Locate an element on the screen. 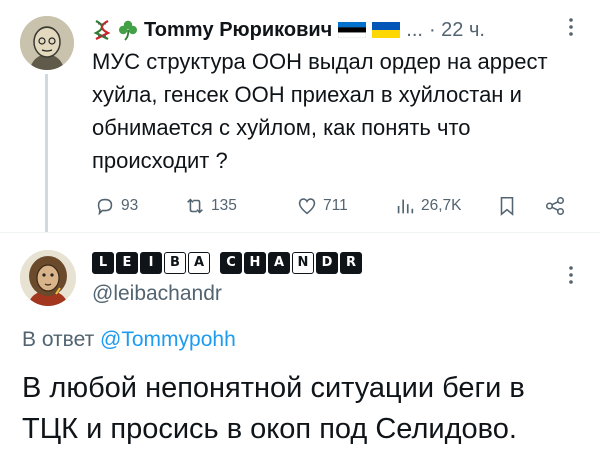 The image size is (600, 463). bookmark-icon is located at coordinates (507, 206).